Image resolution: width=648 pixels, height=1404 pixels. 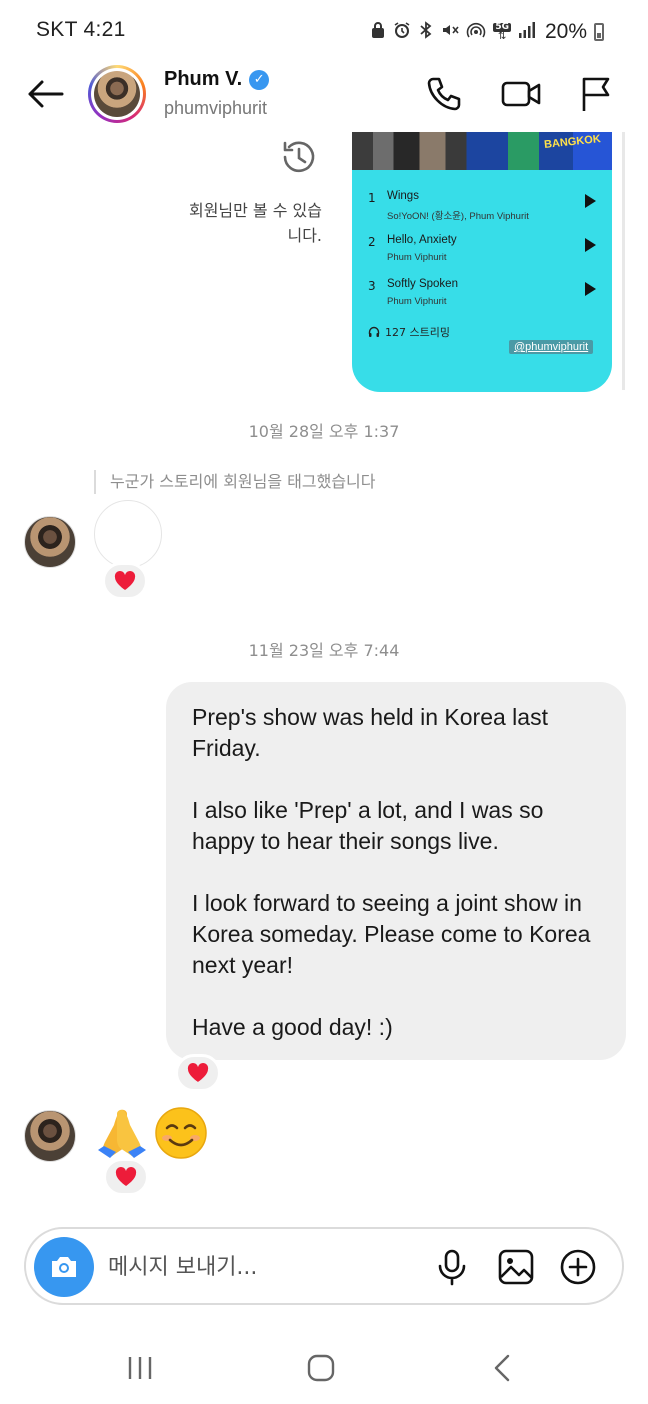 I want to click on system-nav-bar, so click(x=324, y=1367).